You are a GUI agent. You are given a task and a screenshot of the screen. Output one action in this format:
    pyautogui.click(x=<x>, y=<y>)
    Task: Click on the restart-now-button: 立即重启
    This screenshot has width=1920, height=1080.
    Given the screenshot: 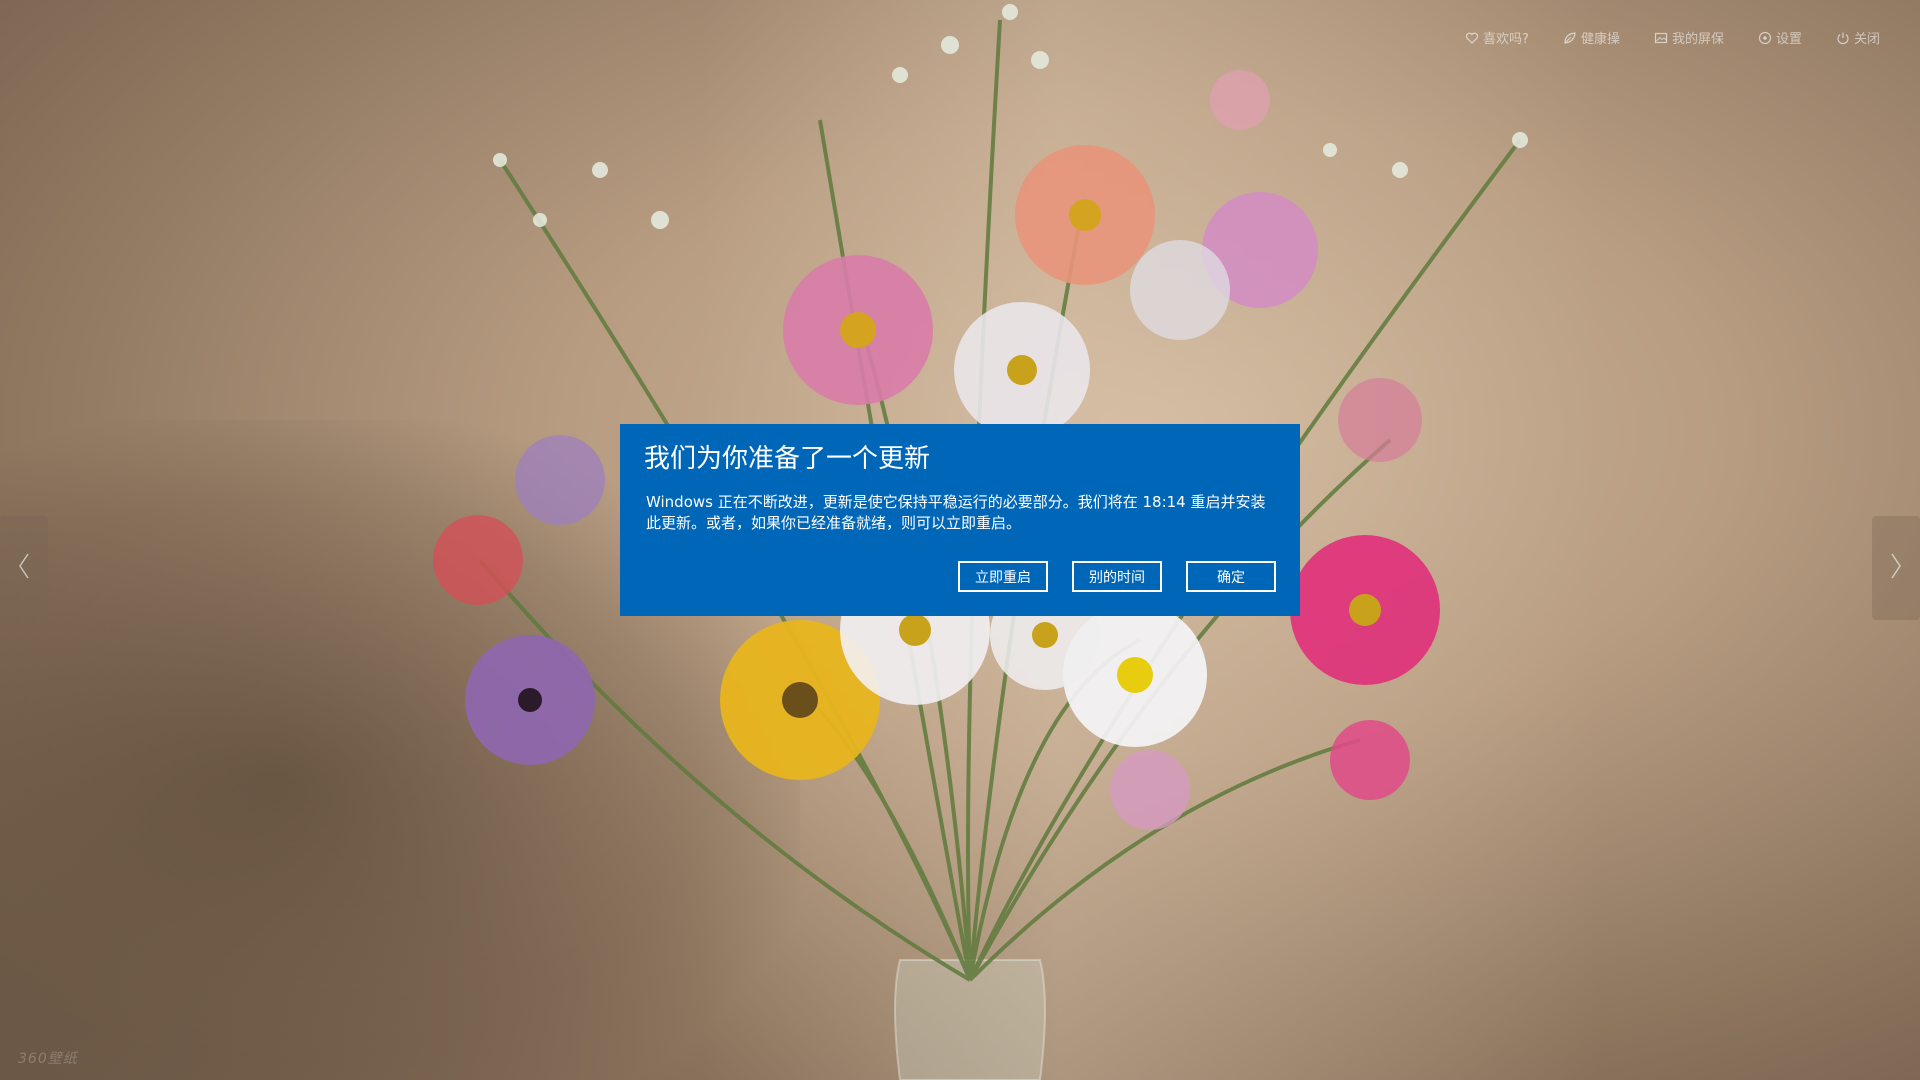 What is the action you would take?
    pyautogui.click(x=1003, y=576)
    